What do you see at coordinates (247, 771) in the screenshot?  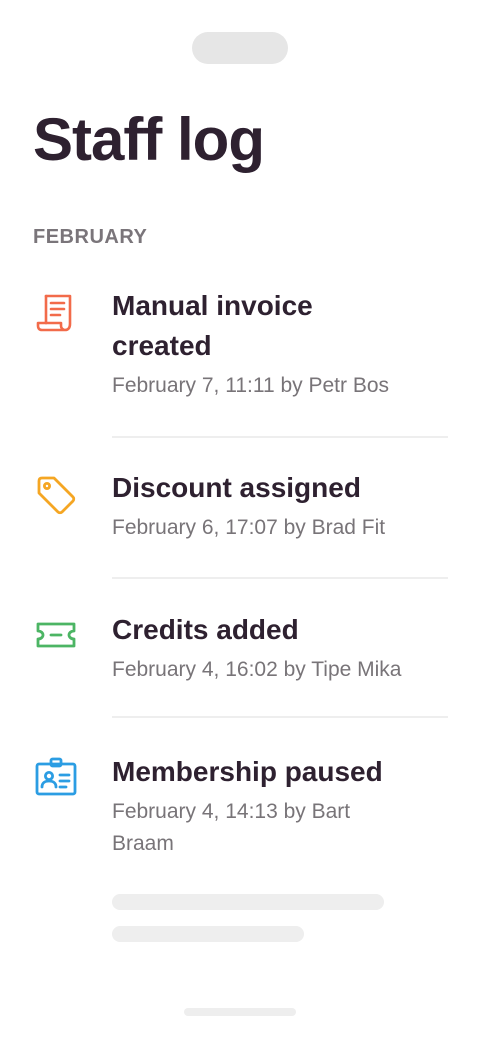 I see `entry-title: Membership paused` at bounding box center [247, 771].